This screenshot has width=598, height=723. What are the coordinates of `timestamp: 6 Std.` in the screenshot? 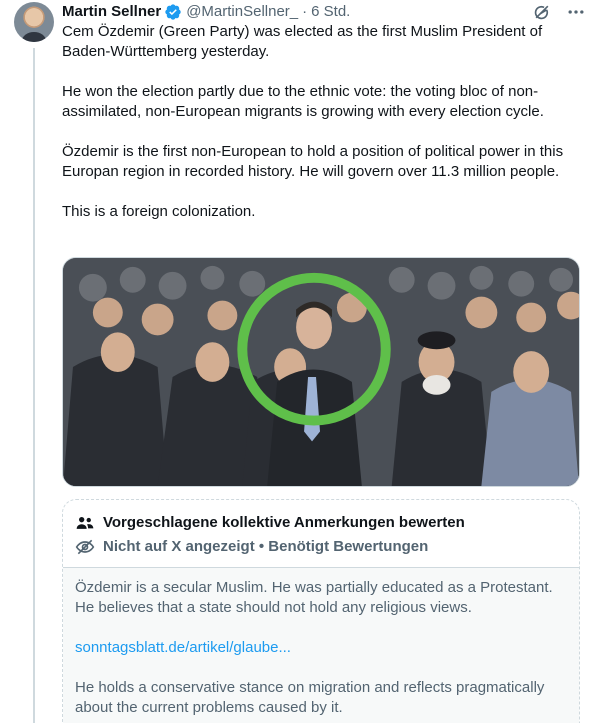 It's located at (330, 12).